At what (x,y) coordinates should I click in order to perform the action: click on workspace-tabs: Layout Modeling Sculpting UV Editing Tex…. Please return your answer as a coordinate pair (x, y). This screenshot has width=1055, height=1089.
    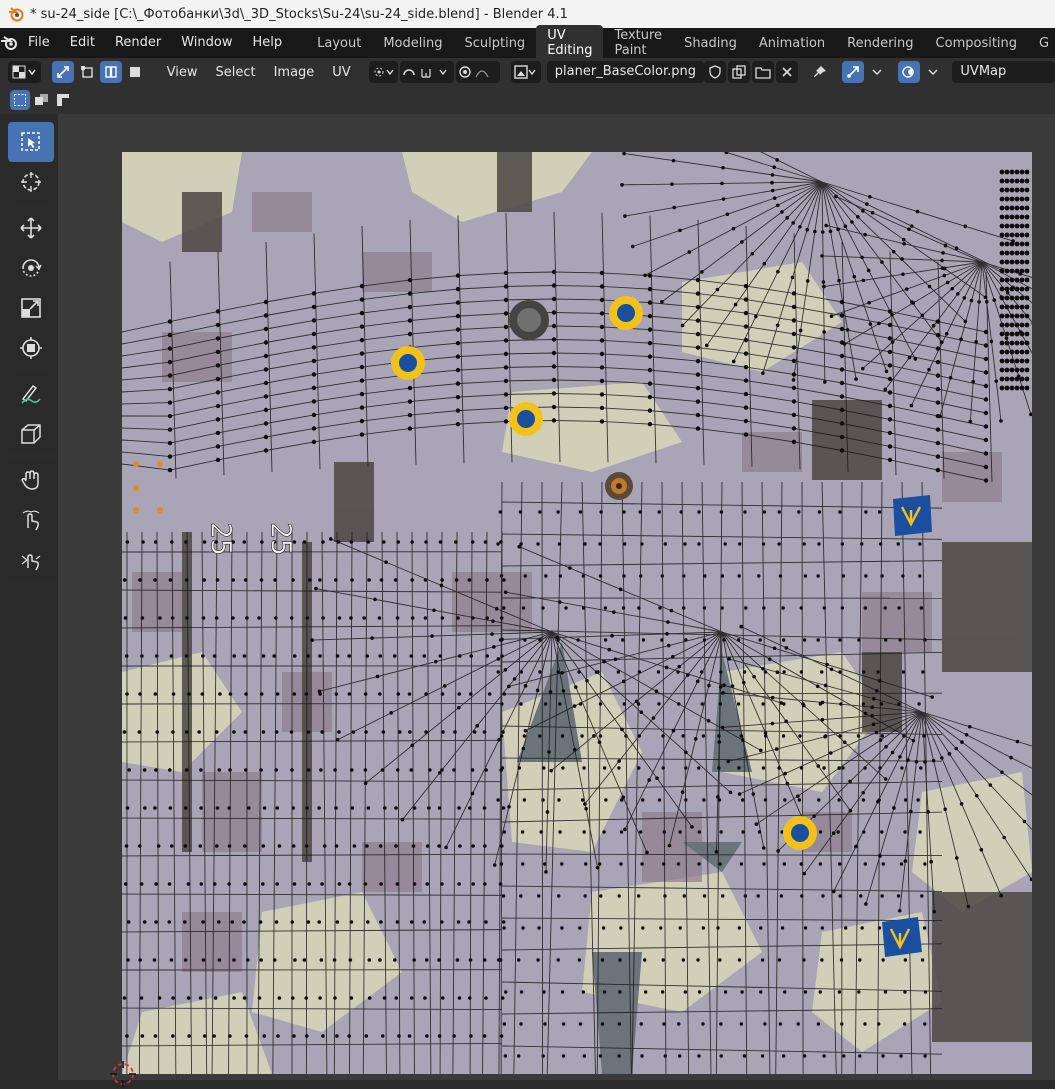
    Looking at the image, I should click on (680, 43).